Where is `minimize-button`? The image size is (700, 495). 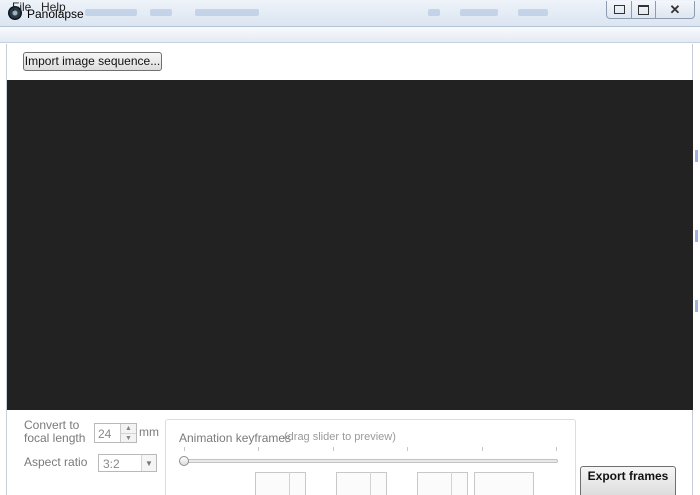 minimize-button is located at coordinates (619, 10).